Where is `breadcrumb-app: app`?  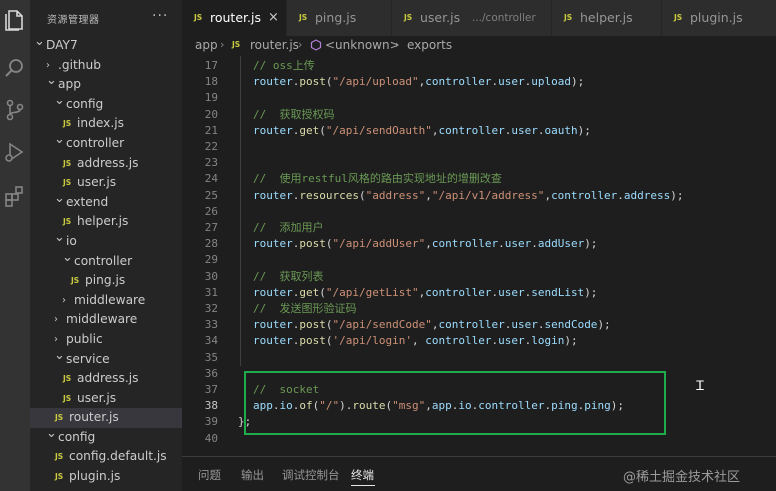
breadcrumb-app: app is located at coordinates (206, 45).